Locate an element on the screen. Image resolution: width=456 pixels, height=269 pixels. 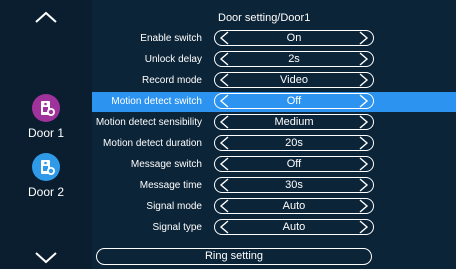
setting-value: 30s is located at coordinates (294, 185).